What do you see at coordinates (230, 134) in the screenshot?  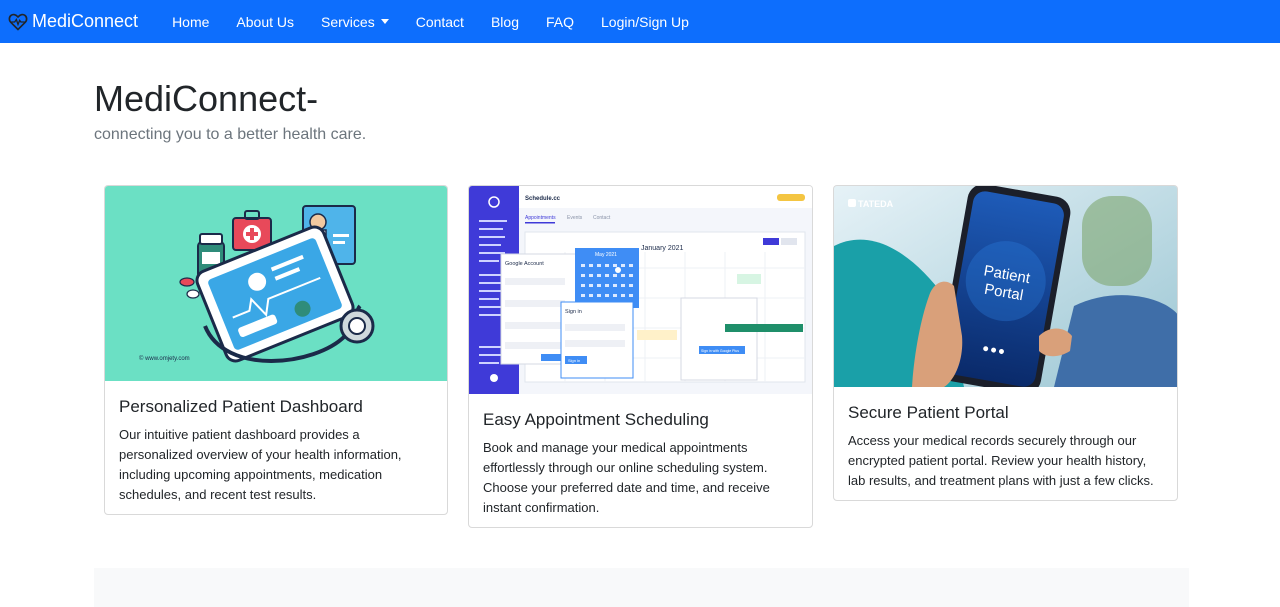 I see `page-subtitle: connecting you to a better health care.` at bounding box center [230, 134].